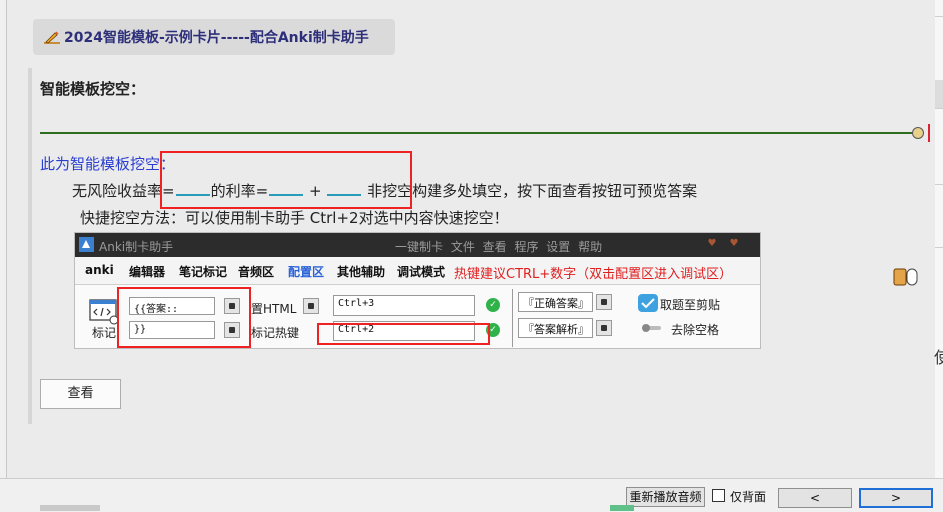  What do you see at coordinates (718, 495) in the screenshot?
I see `back-only-checkbox` at bounding box center [718, 495].